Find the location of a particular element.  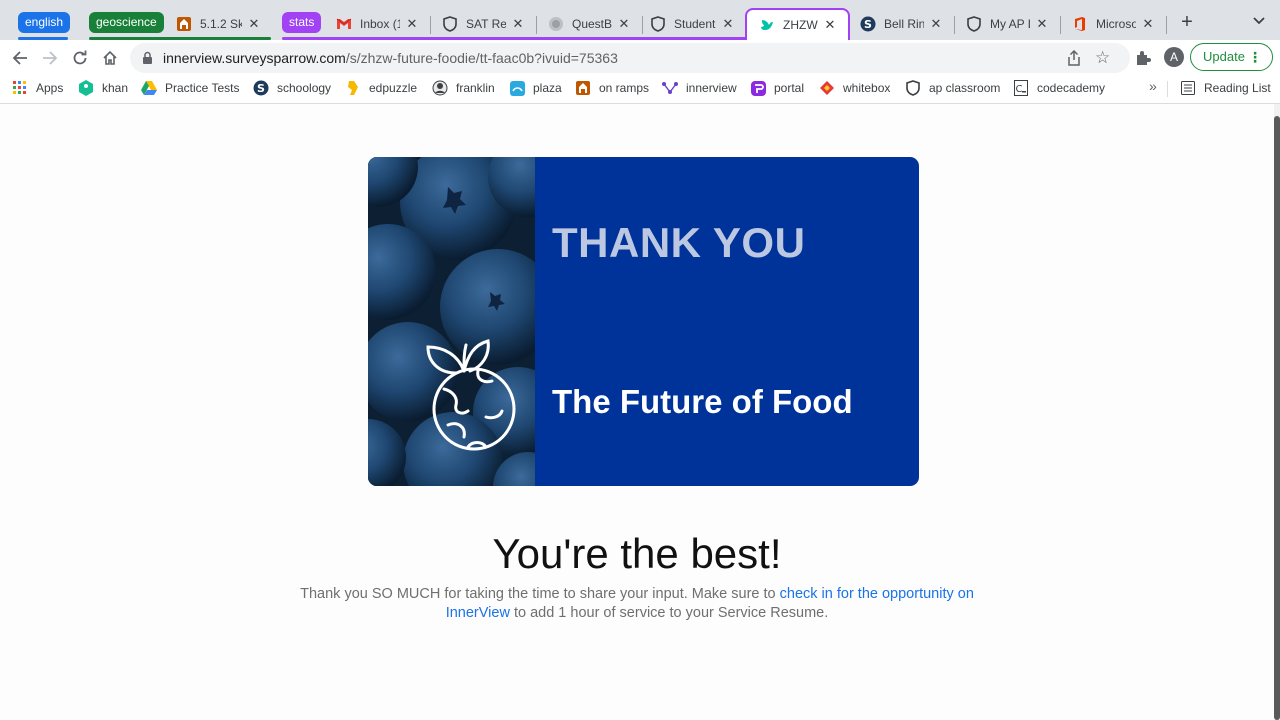

bookmark-edpuzzle: edpuzzle is located at coordinates (381, 88).